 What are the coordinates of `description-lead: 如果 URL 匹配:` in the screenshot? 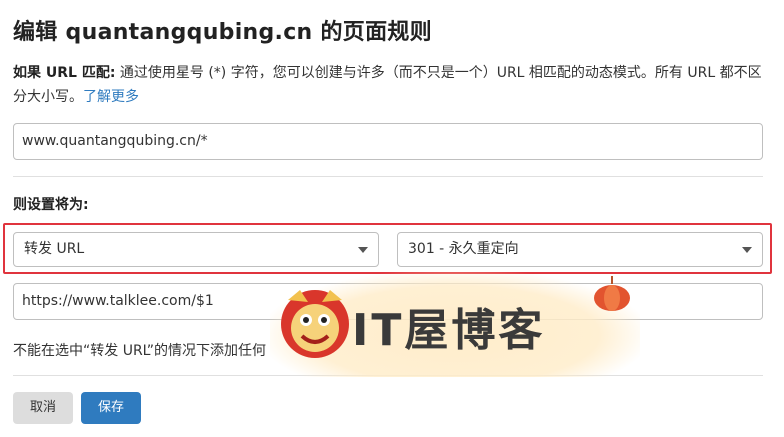 It's located at (64, 73).